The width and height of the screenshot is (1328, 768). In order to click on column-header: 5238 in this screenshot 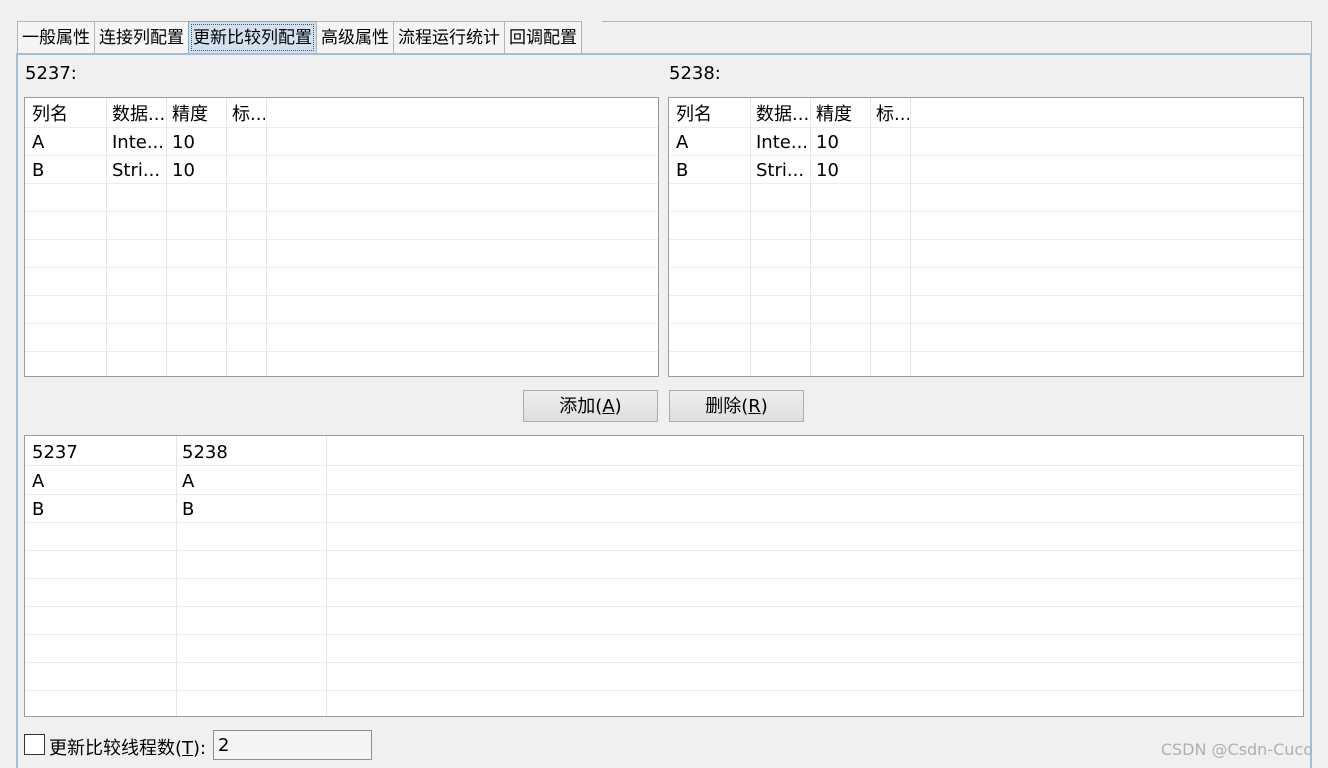, I will do `click(250, 452)`.